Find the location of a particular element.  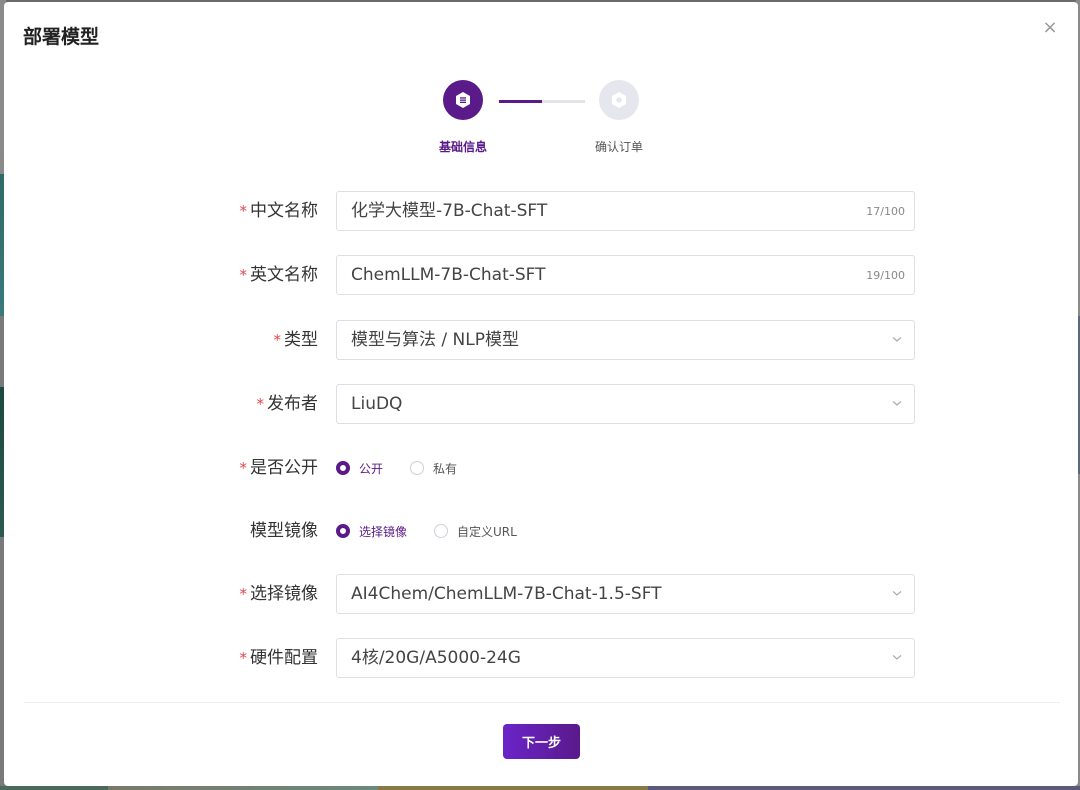

hardware-value: 4核/20G/A5000-24G is located at coordinates (436, 658).